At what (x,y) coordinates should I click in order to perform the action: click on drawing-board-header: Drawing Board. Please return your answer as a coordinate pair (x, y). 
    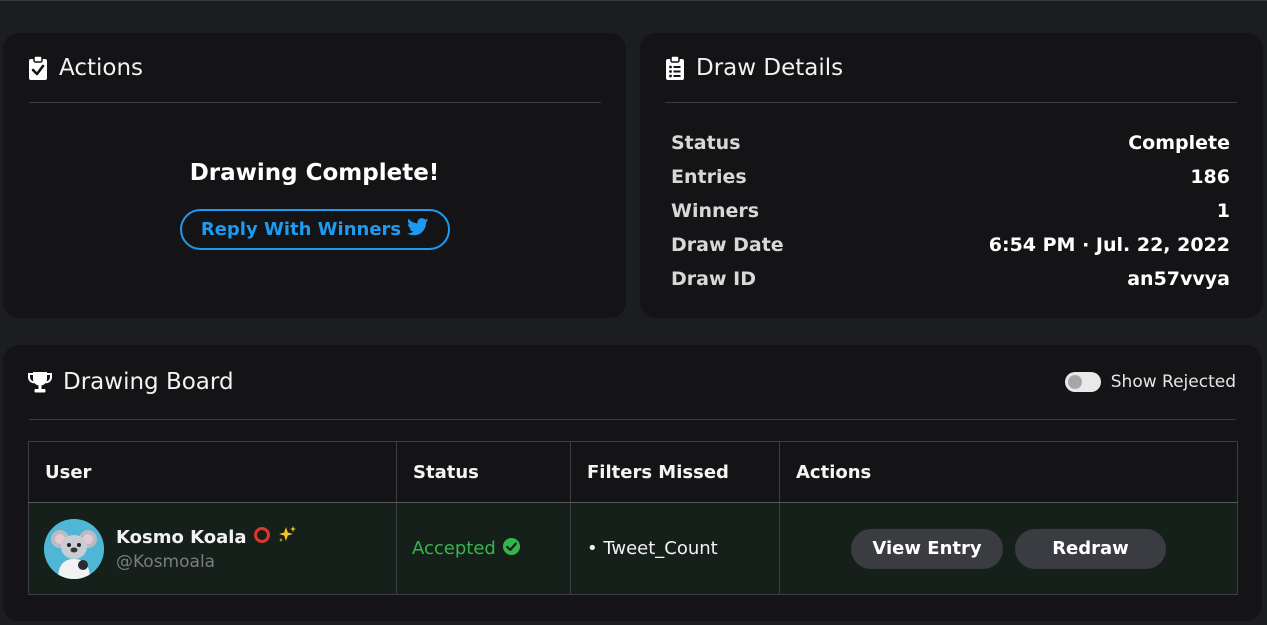
    Looking at the image, I should click on (130, 382).